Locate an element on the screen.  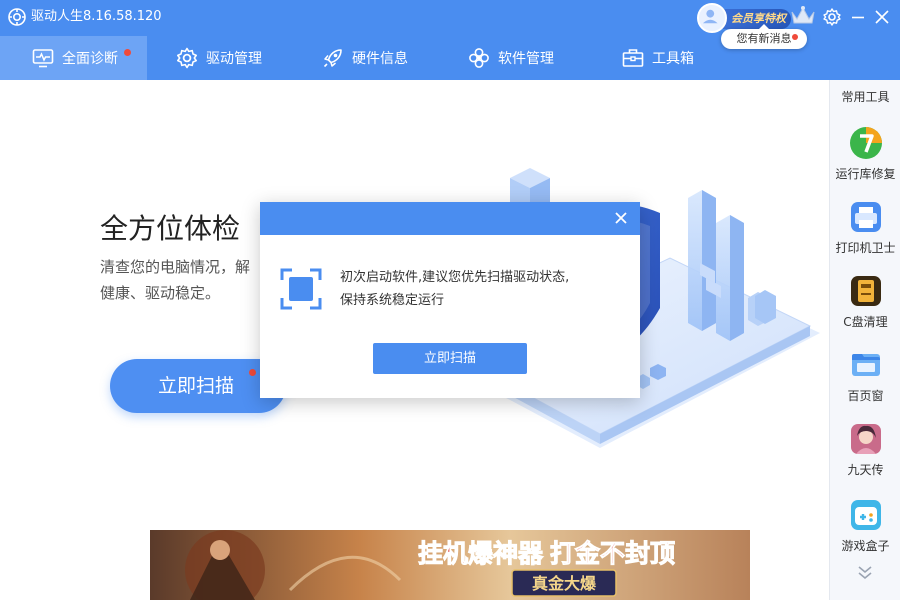
message-badge-dot is located at coordinates (795, 37).